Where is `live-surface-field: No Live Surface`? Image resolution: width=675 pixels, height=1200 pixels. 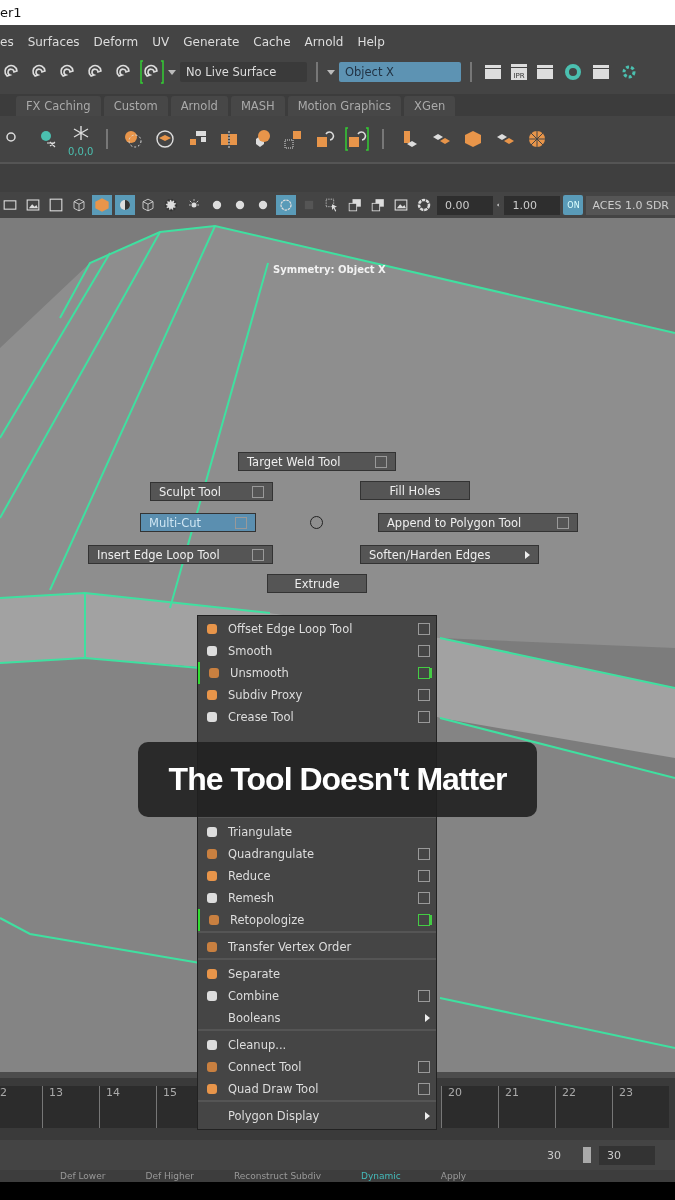 live-surface-field: No Live Surface is located at coordinates (243, 72).